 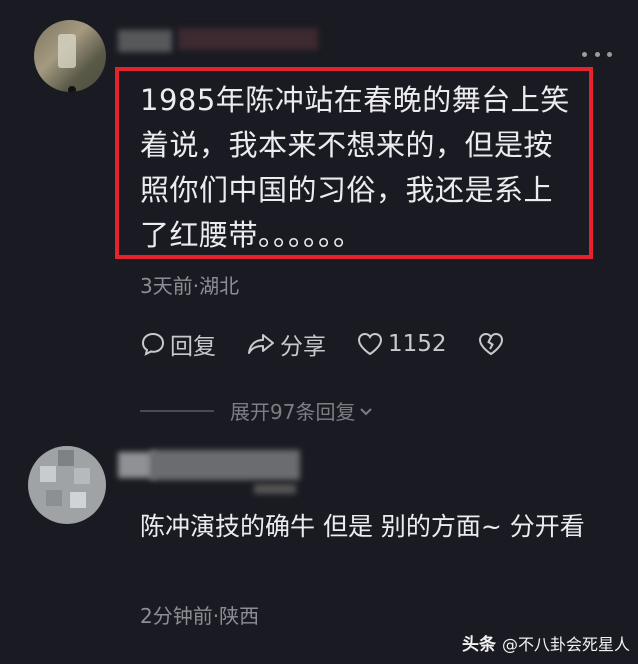 I want to click on more-options-icon, so click(x=597, y=54).